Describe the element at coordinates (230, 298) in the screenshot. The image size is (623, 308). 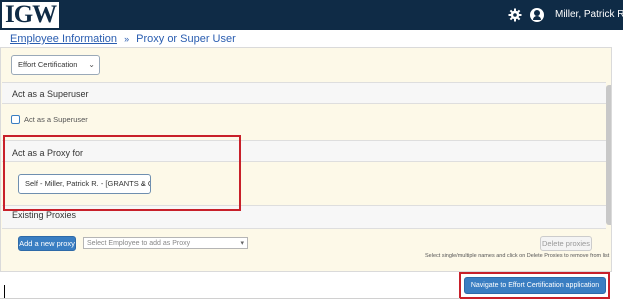
I see `footer-divider` at that location.